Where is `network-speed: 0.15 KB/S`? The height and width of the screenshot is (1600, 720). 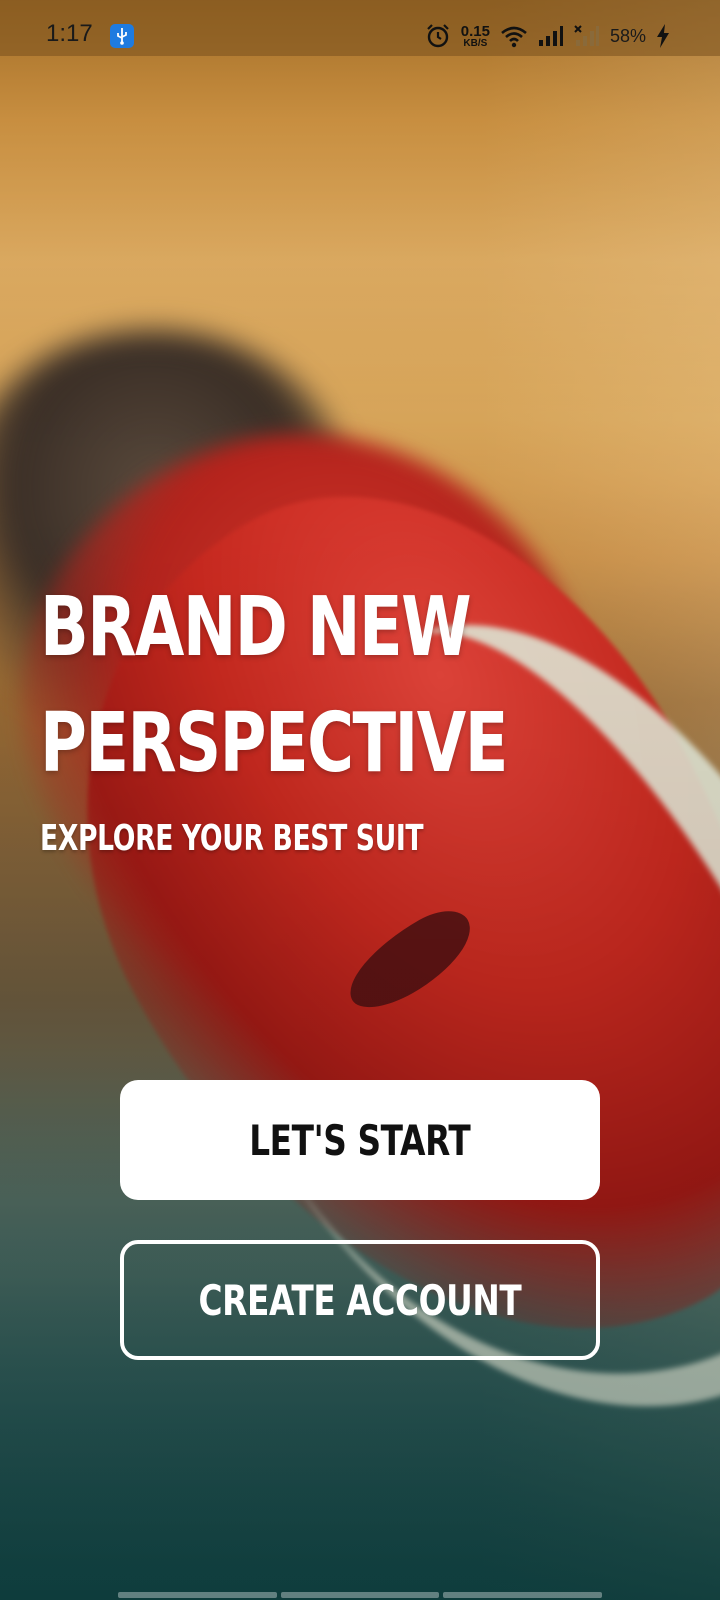 network-speed: 0.15 KB/S is located at coordinates (475, 36).